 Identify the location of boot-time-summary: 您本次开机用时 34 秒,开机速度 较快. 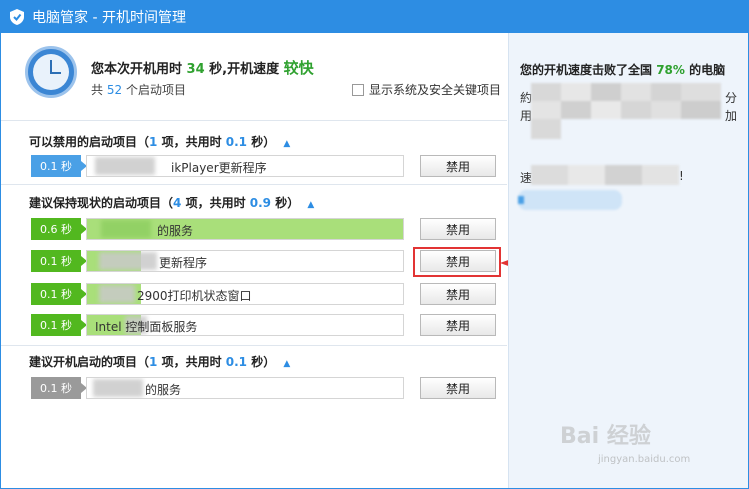
(202, 68).